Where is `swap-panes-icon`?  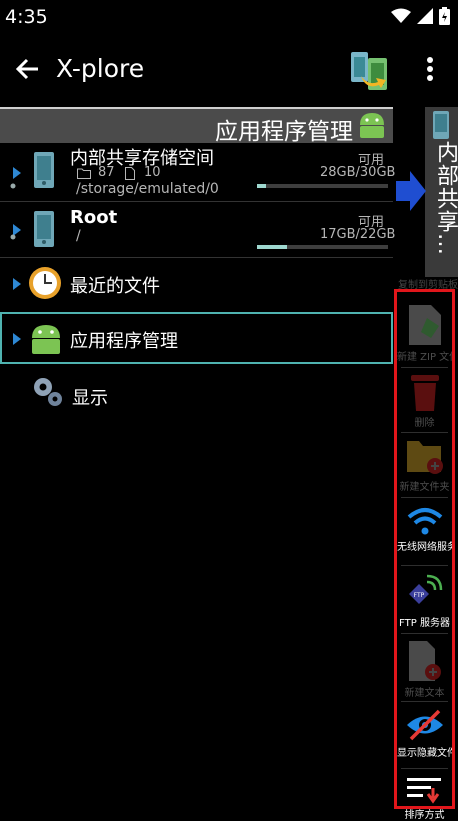 swap-panes-icon is located at coordinates (369, 70).